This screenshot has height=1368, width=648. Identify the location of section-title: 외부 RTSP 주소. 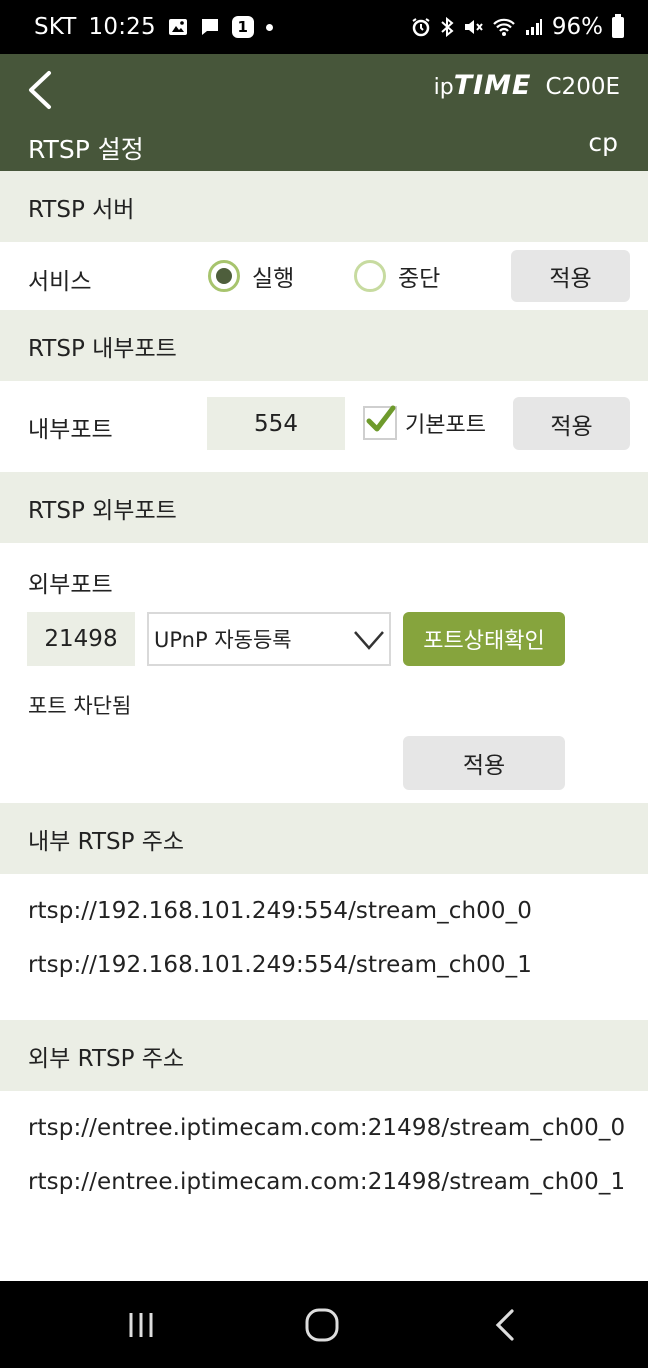
(106, 1058).